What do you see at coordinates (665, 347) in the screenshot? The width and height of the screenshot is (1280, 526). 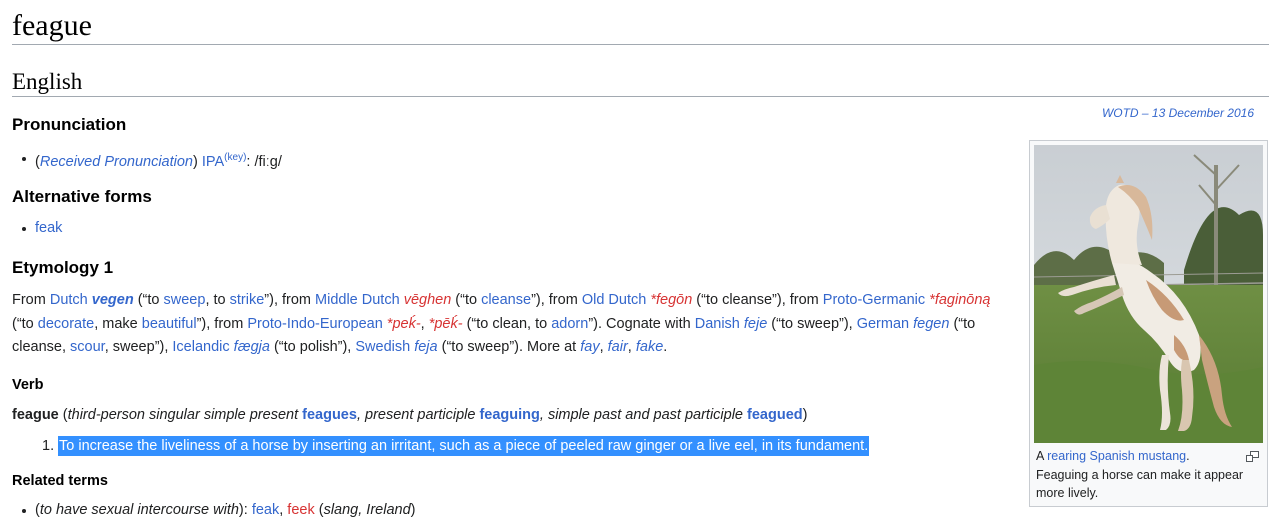 I see `etymology-text: .` at bounding box center [665, 347].